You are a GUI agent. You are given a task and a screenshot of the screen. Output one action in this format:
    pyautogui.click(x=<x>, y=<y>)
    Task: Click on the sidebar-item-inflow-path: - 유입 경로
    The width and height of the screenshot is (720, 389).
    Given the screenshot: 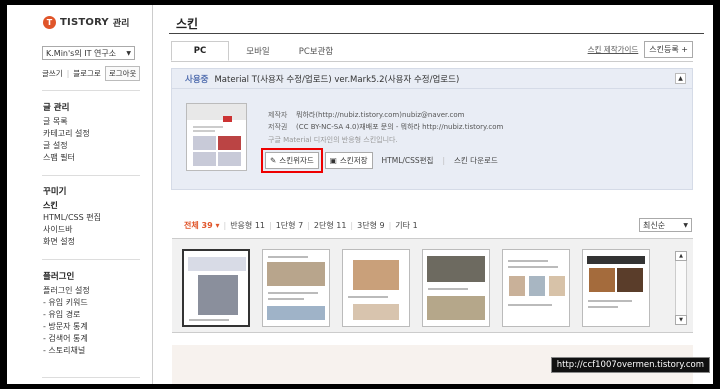 What is the action you would take?
    pyautogui.click(x=66, y=315)
    